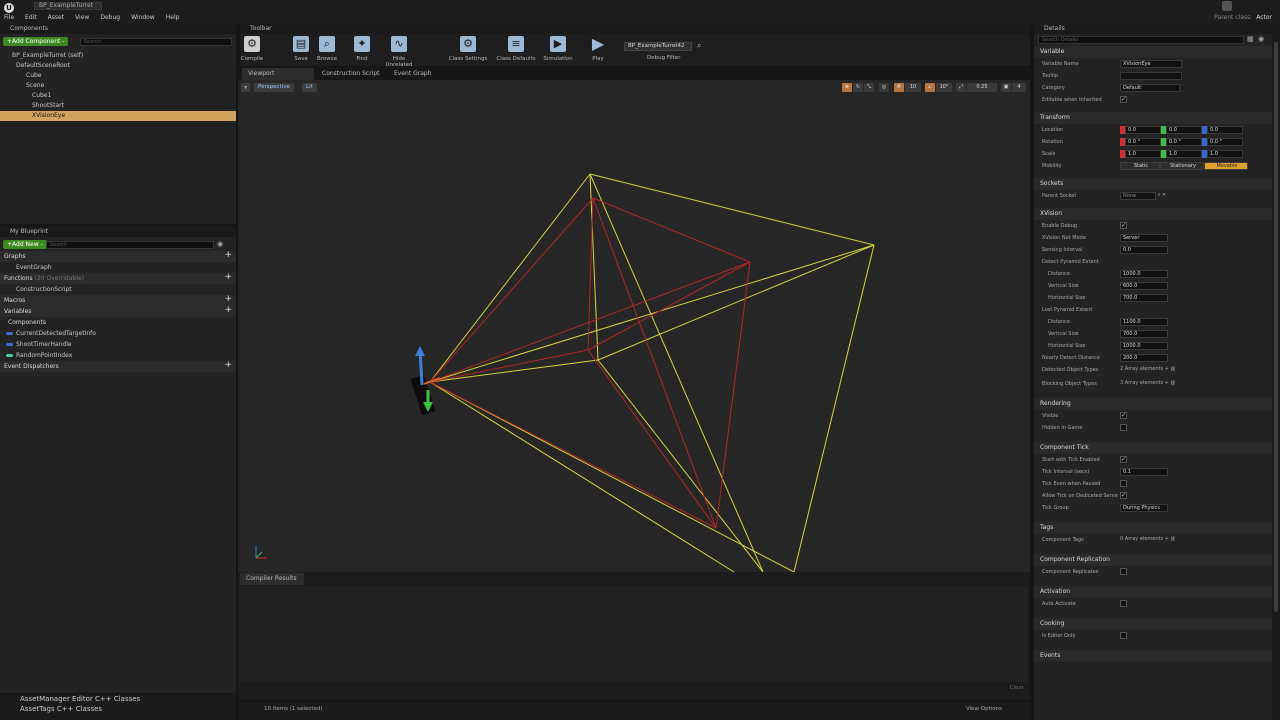 This screenshot has width=1280, height=720. I want to click on tick-group-select: During Physics, so click(1144, 508).